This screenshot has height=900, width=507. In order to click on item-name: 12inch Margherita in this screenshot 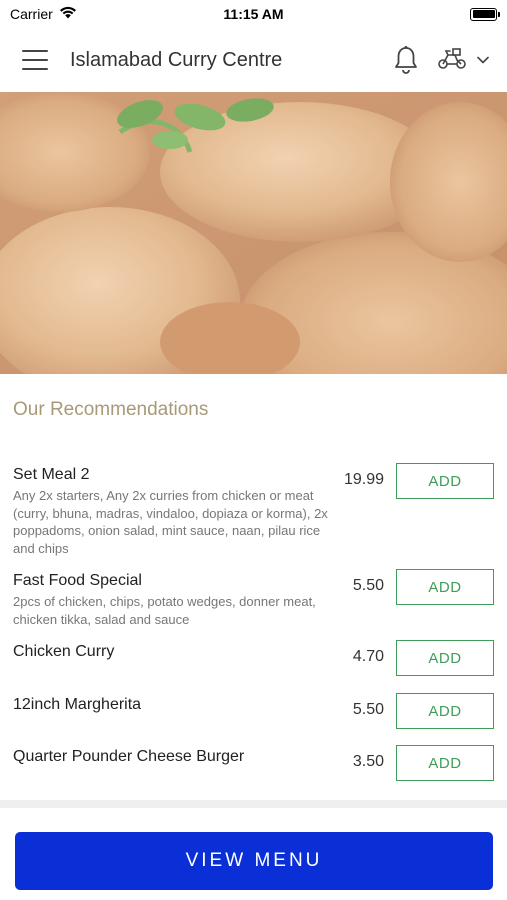, I will do `click(77, 704)`.